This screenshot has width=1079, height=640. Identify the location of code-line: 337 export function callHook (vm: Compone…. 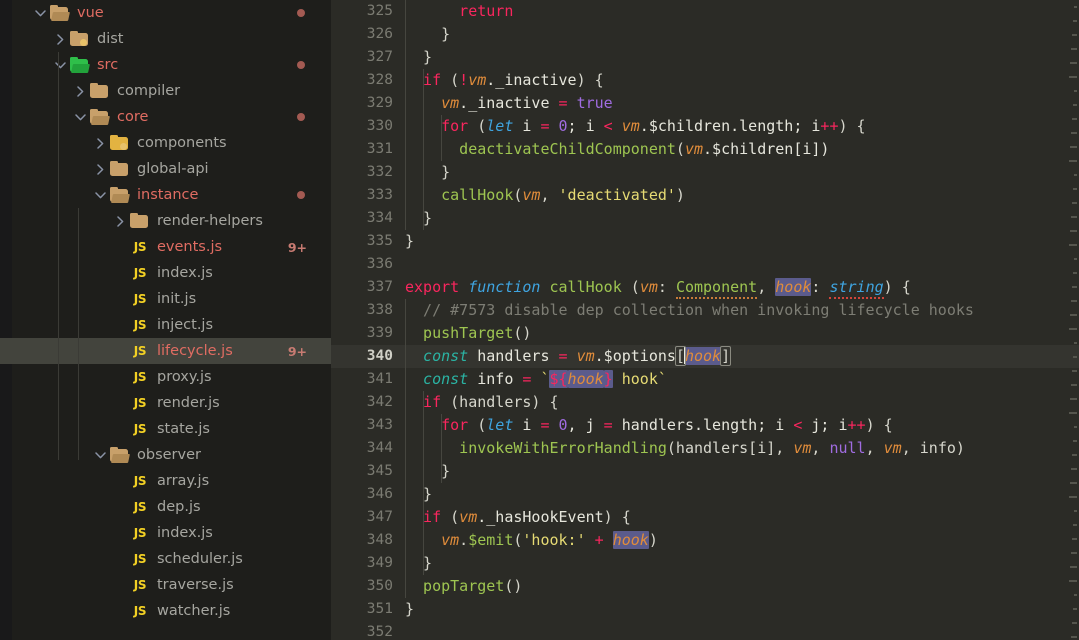
(705, 287).